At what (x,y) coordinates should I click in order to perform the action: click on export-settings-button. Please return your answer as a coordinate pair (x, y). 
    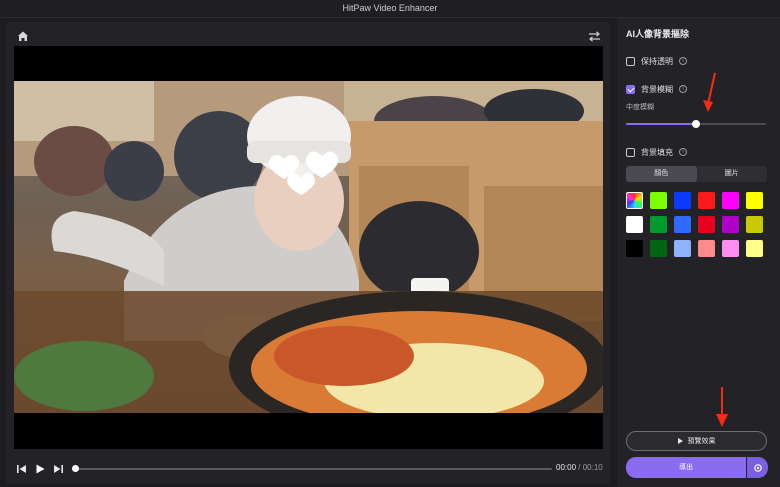
    Looking at the image, I should click on (757, 467).